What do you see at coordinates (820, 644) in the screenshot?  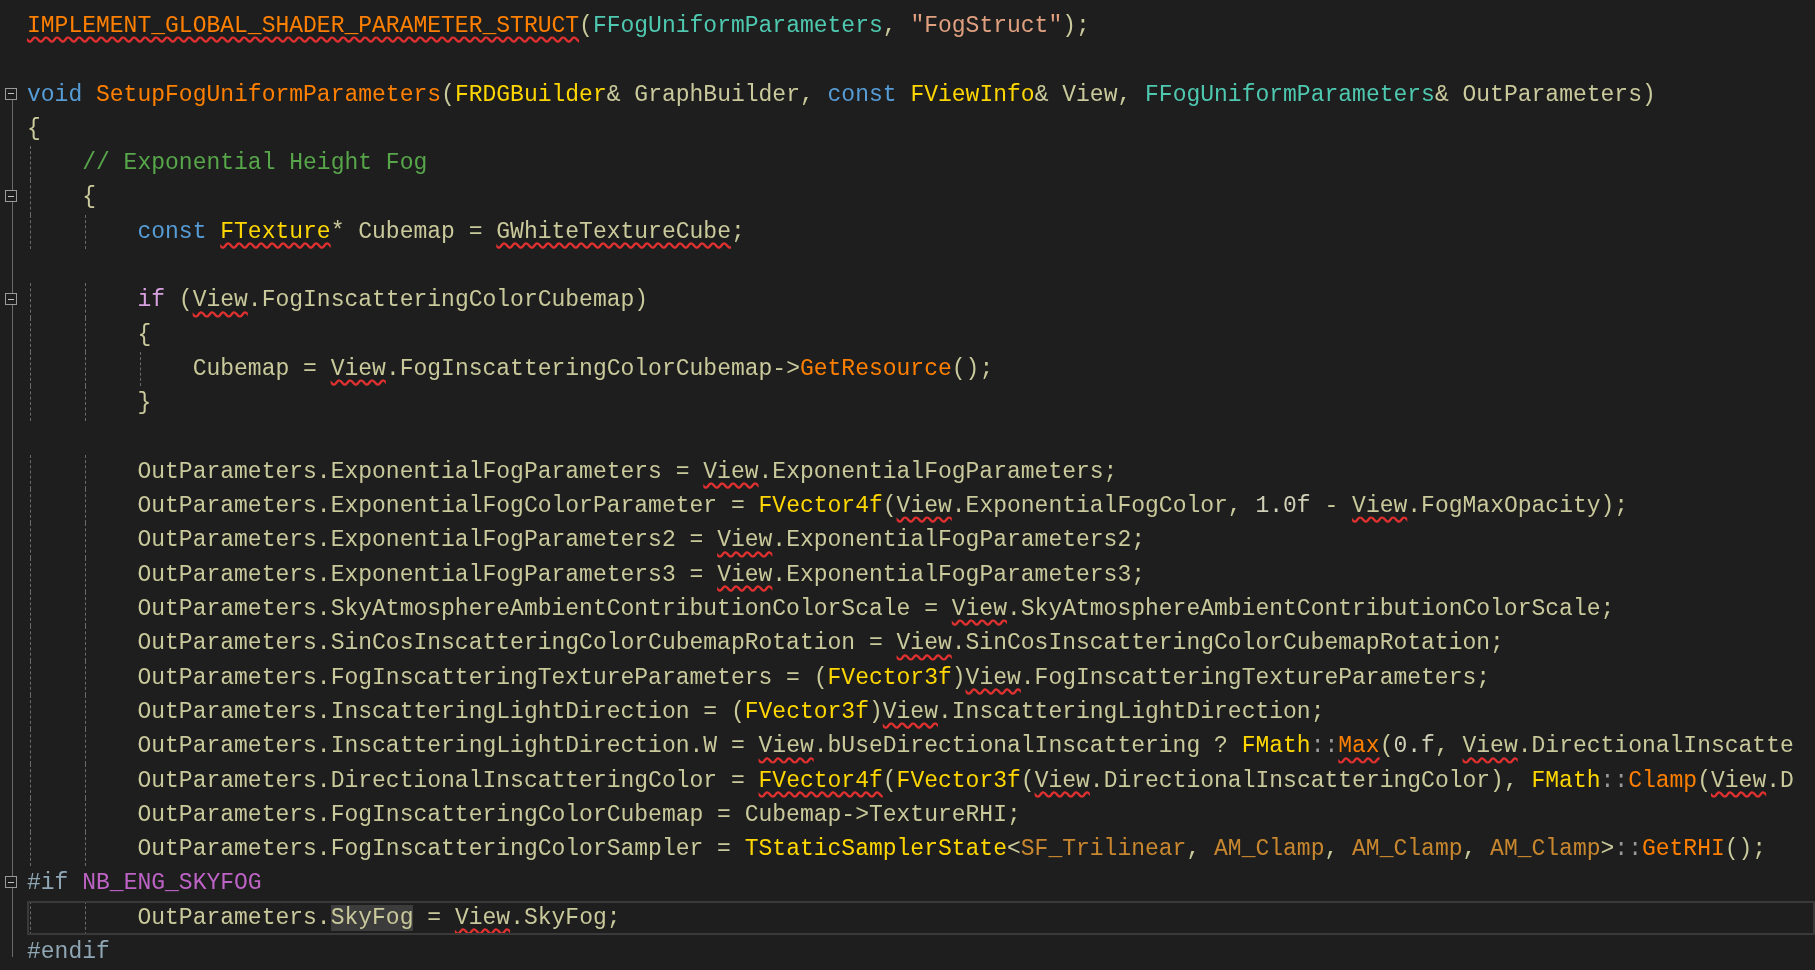 I see `code-line: OutParameters.SinCosInscatteringColorCubemapRotation = View.SinCosInscatteringColorCubemapRotation;` at bounding box center [820, 644].